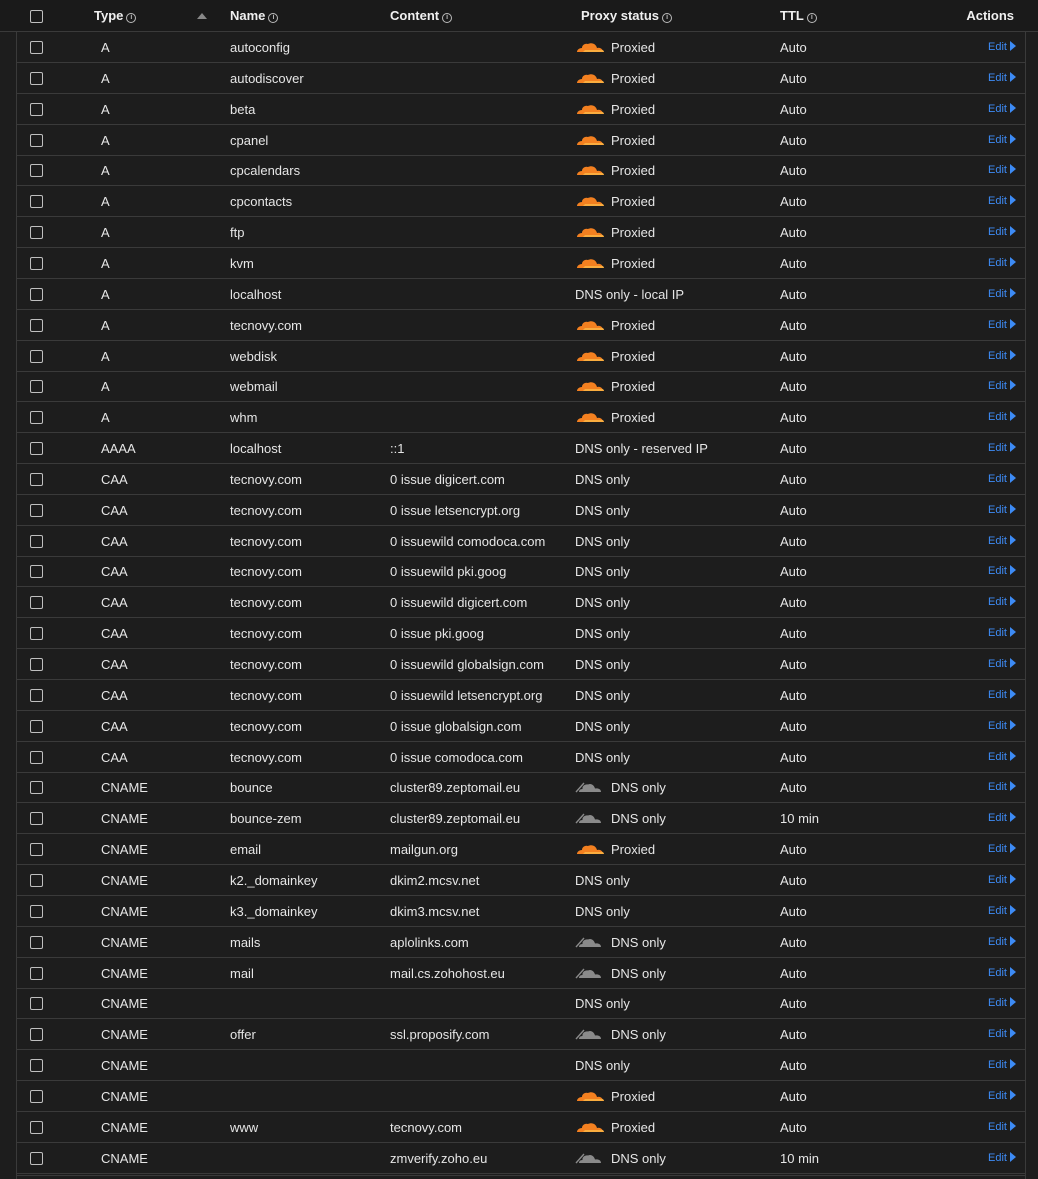  What do you see at coordinates (521, 1158) in the screenshot?
I see `table-row: CNAME zmverify.zoho.eu DNS only 10 min Edit` at bounding box center [521, 1158].